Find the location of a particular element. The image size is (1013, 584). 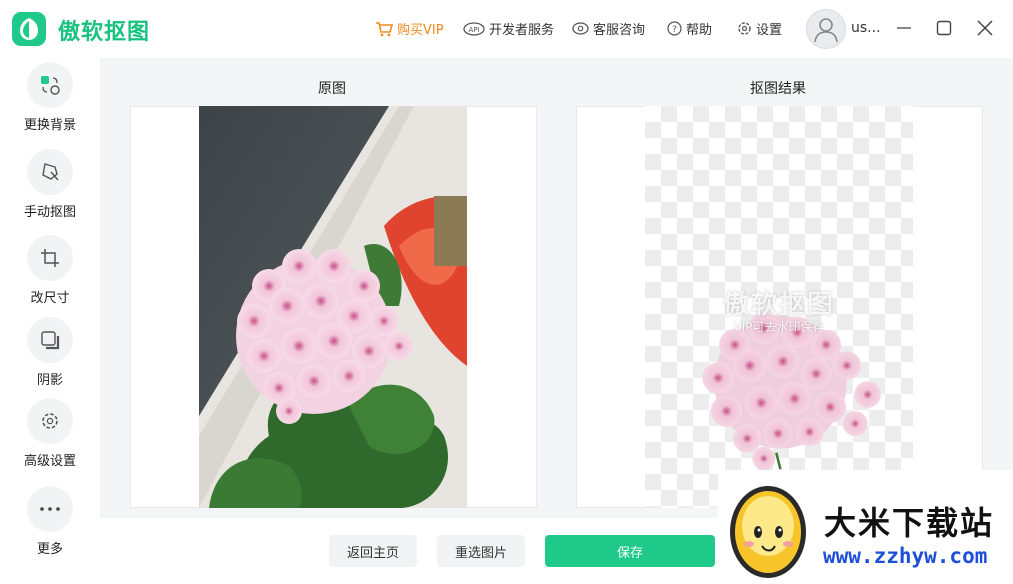

sidebar-label-resize: 改尺寸 is located at coordinates (50, 298).